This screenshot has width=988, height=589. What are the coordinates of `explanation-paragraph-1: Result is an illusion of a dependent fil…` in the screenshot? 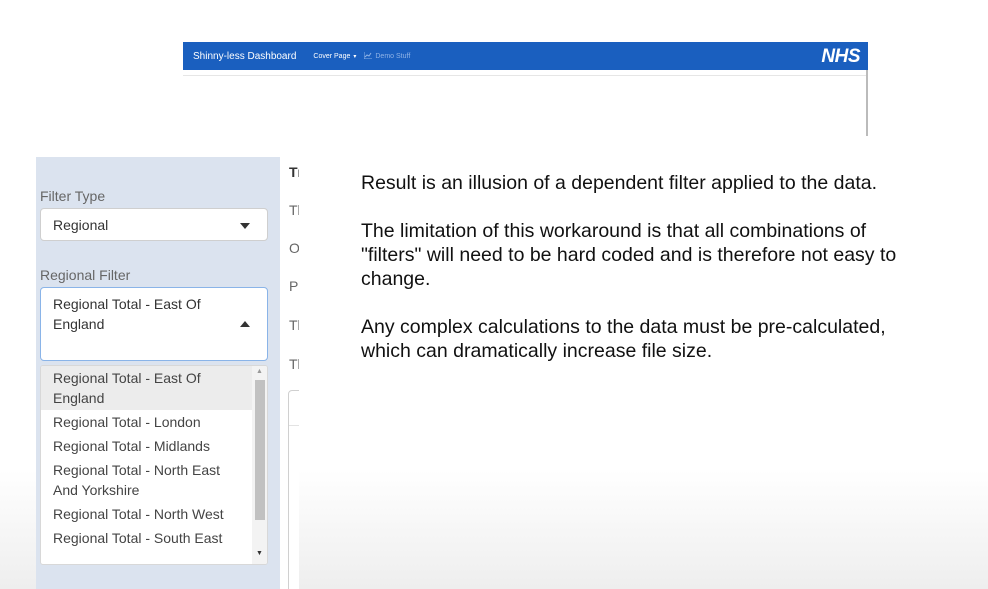 It's located at (619, 183).